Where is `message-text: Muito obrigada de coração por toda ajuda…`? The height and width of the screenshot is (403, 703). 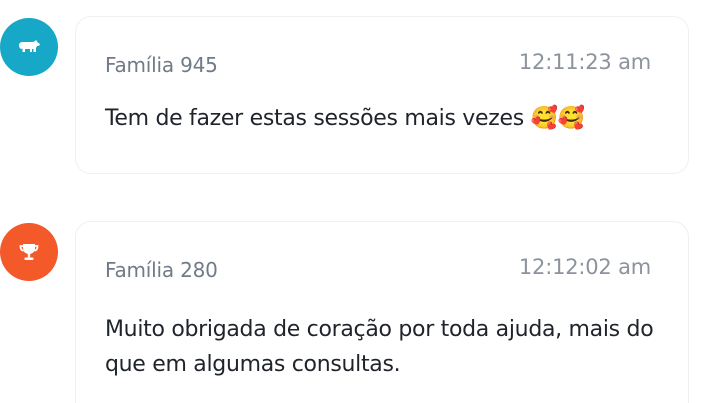
message-text: Muito obrigada de coração por toda ajuda… is located at coordinates (379, 347).